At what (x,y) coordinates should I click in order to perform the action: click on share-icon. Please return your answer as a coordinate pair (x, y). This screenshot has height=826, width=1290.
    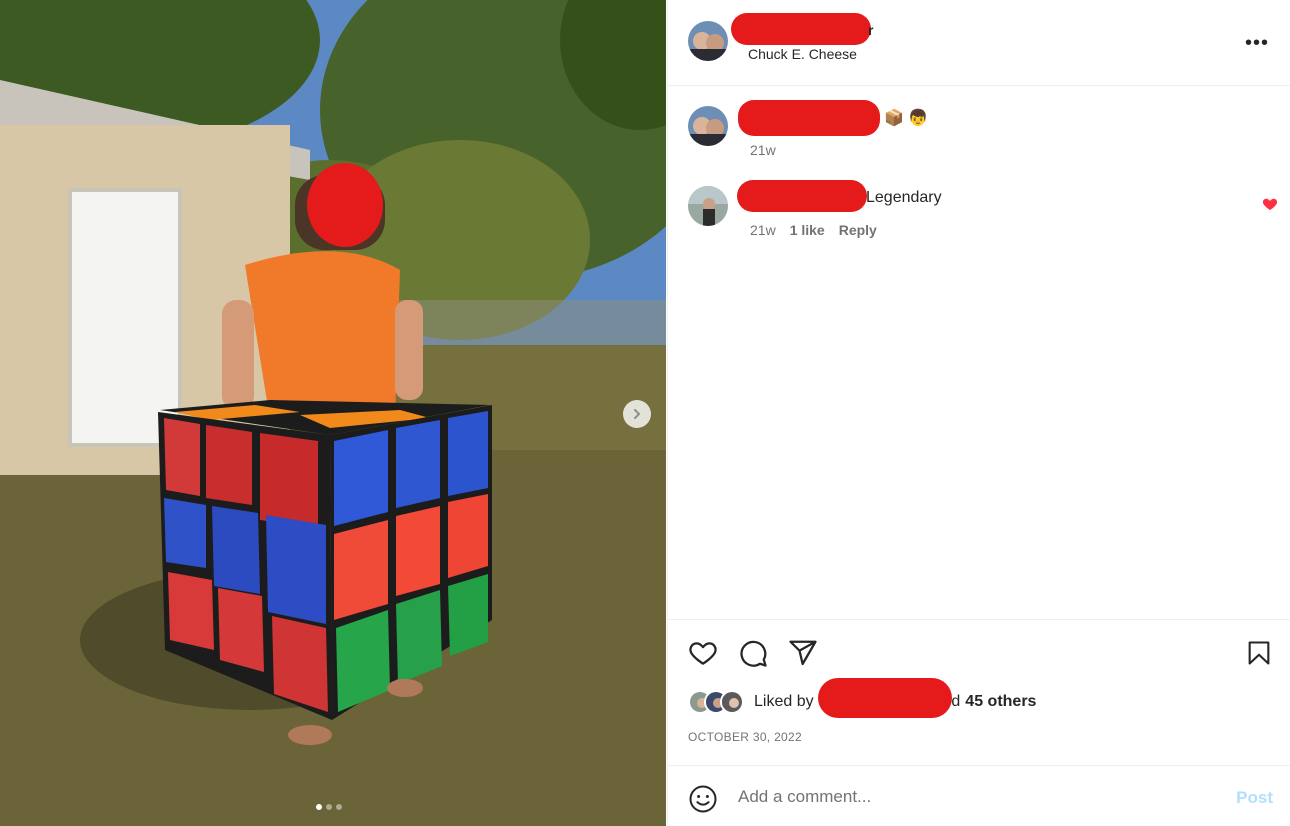
    Looking at the image, I should click on (803, 653).